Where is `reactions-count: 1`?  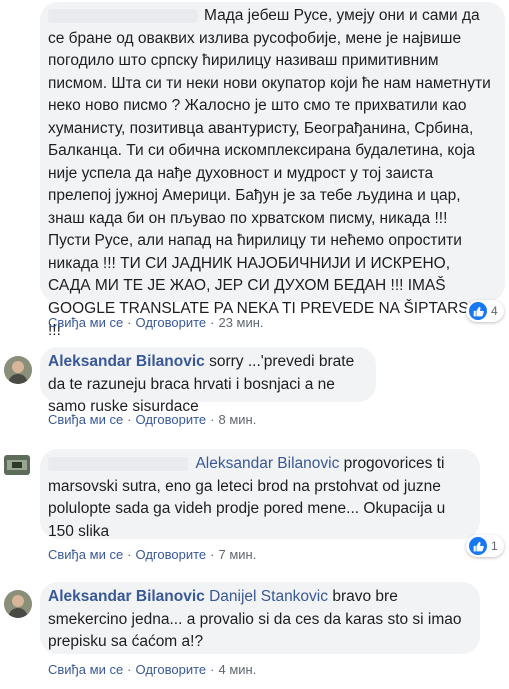
reactions-count: 1 is located at coordinates (485, 546).